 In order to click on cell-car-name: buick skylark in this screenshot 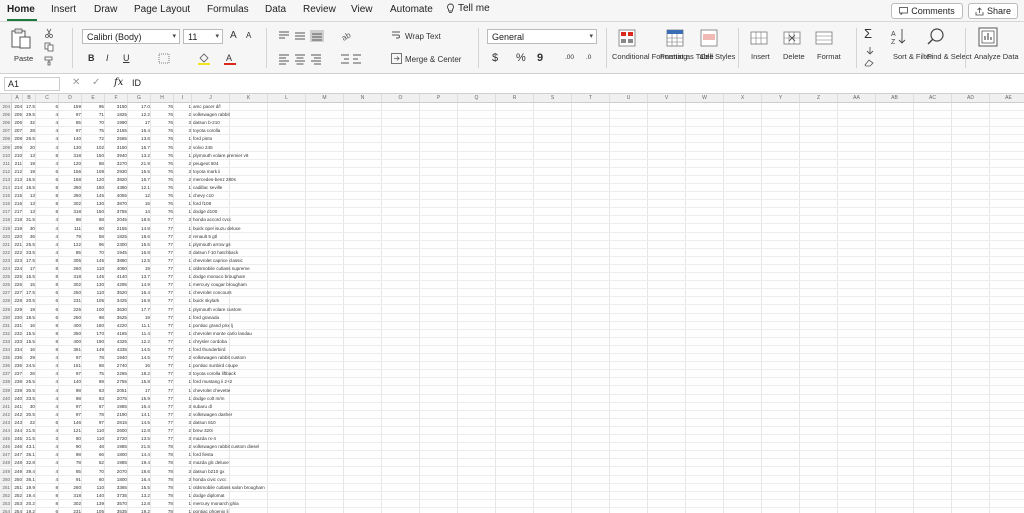, I will do `click(268, 300)`.